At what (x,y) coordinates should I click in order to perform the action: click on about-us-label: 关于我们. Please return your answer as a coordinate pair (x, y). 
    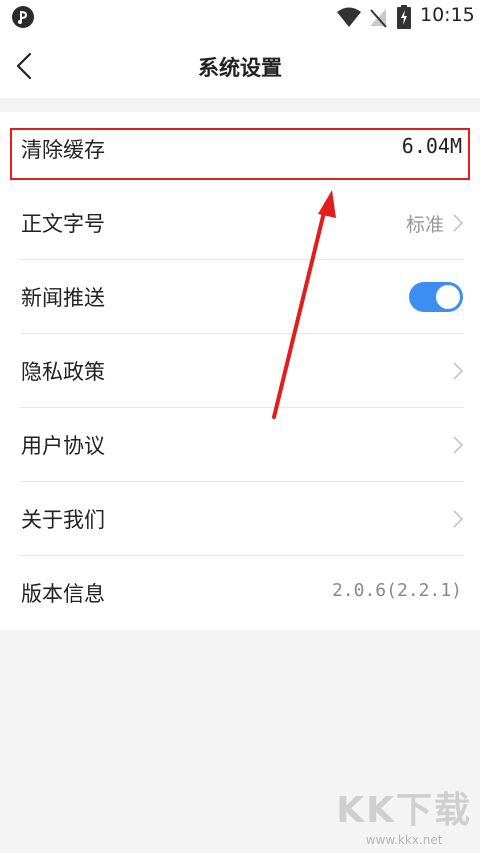
    Looking at the image, I should click on (63, 520).